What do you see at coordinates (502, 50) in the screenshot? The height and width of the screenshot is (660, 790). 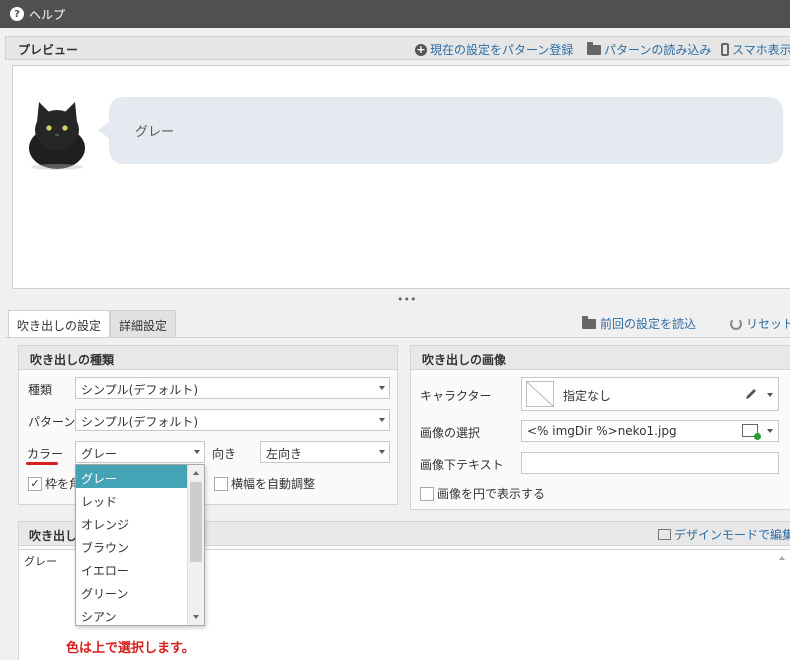 I see `save-pattern-label: 現在の設定をパターン登録` at bounding box center [502, 50].